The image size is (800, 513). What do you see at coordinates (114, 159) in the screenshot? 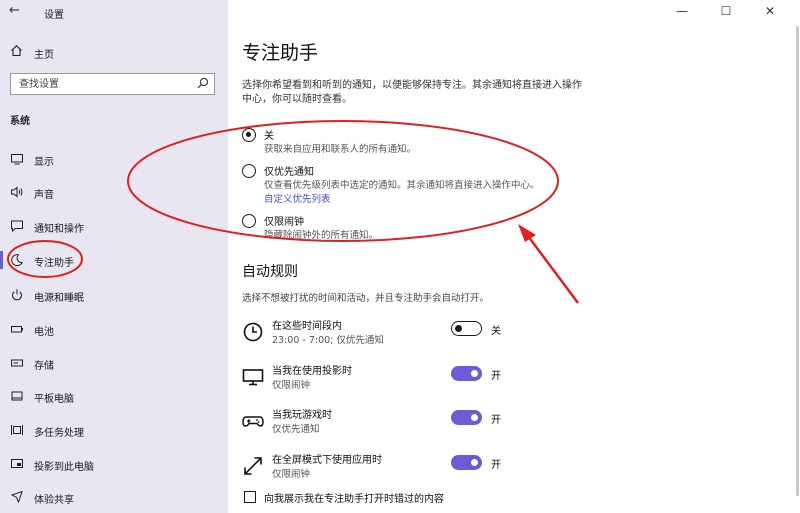
I see `sidebar-item-display: 显示` at bounding box center [114, 159].